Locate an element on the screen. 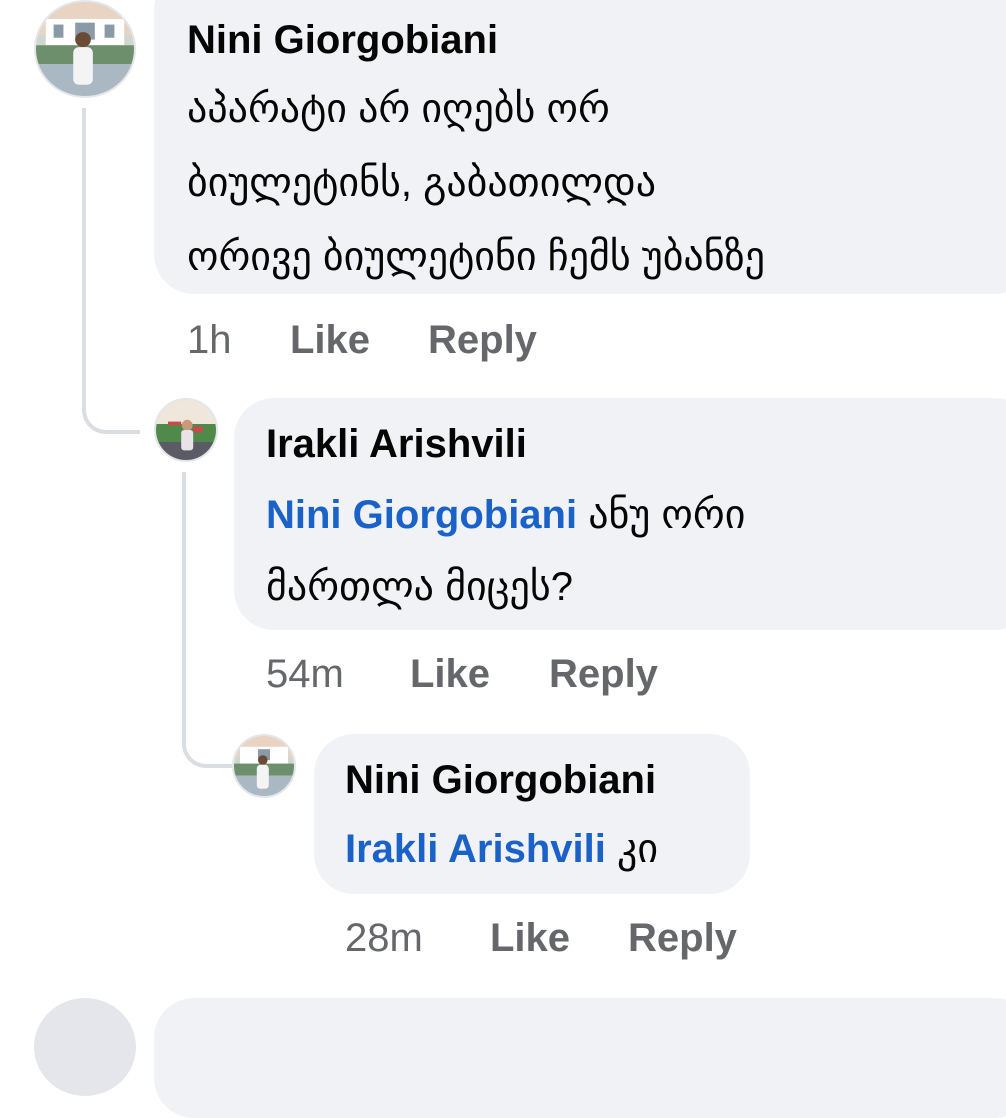 The width and height of the screenshot is (1006, 1118). mention-link: Irakli Arishvili is located at coordinates (475, 849).